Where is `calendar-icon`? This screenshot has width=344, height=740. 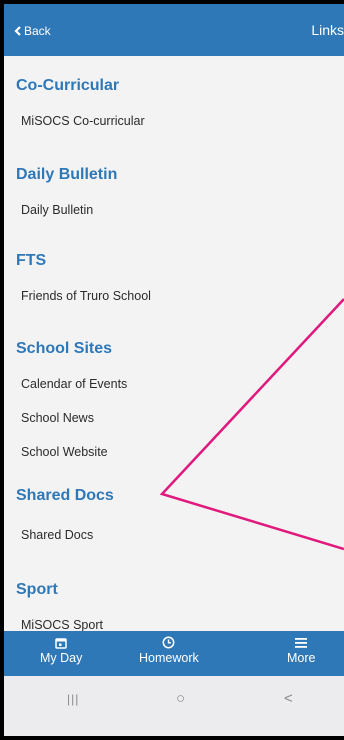 calendar-icon is located at coordinates (61, 642).